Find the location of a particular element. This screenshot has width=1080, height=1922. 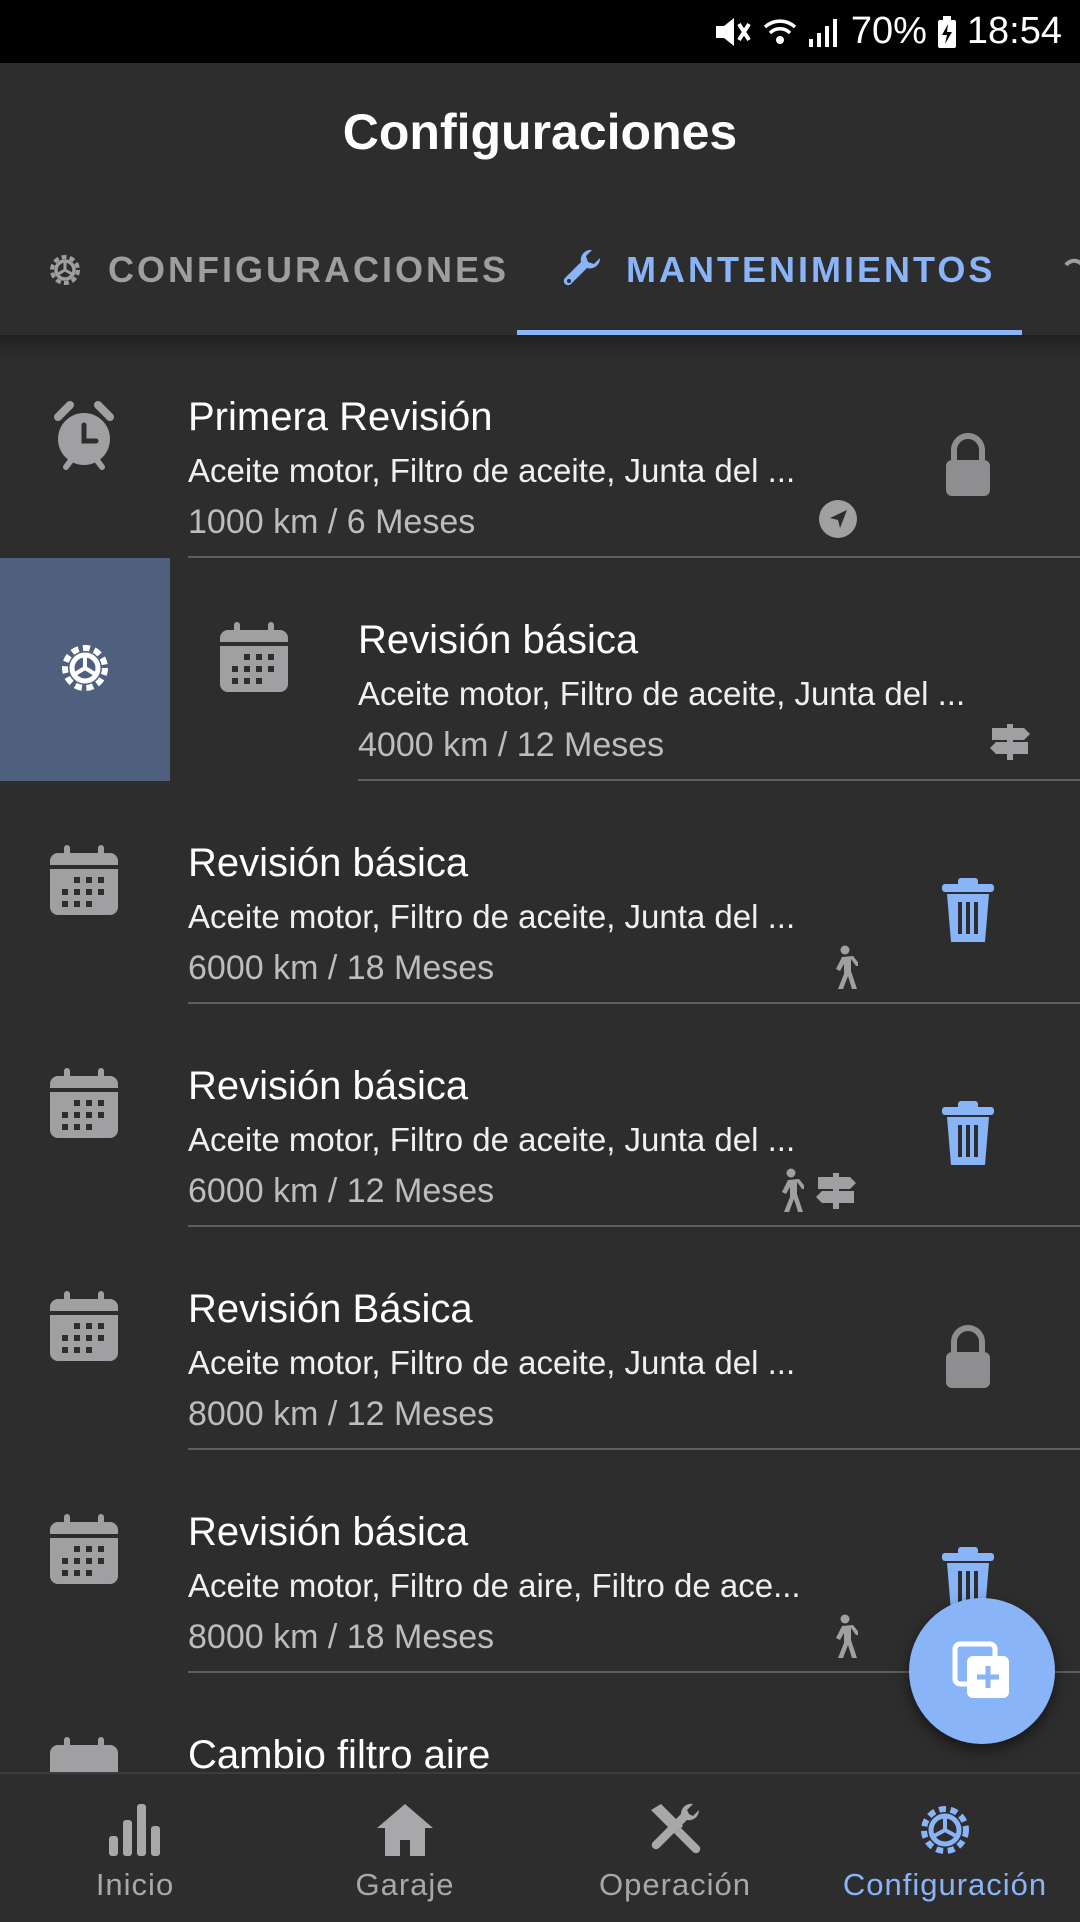

wifi-icon is located at coordinates (780, 31).